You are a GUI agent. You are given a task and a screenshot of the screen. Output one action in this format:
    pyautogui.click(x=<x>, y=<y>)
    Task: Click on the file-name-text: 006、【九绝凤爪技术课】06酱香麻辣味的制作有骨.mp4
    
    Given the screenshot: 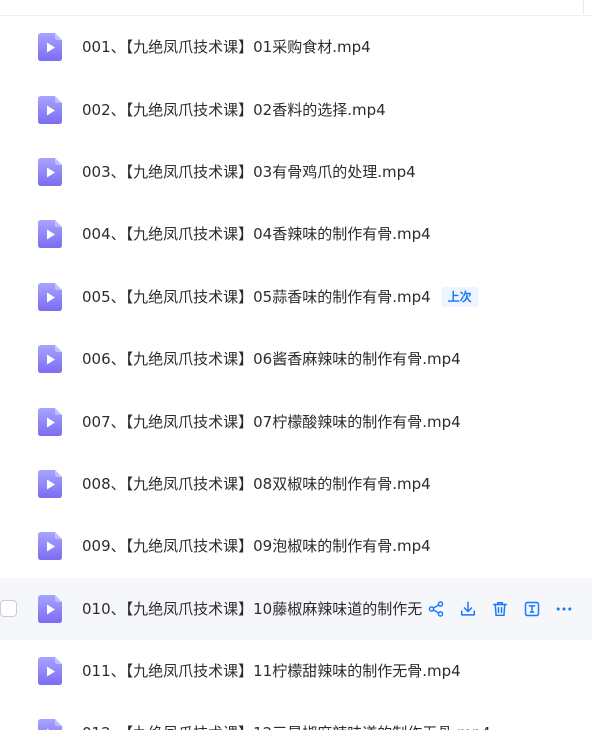 What is the action you would take?
    pyautogui.click(x=271, y=359)
    